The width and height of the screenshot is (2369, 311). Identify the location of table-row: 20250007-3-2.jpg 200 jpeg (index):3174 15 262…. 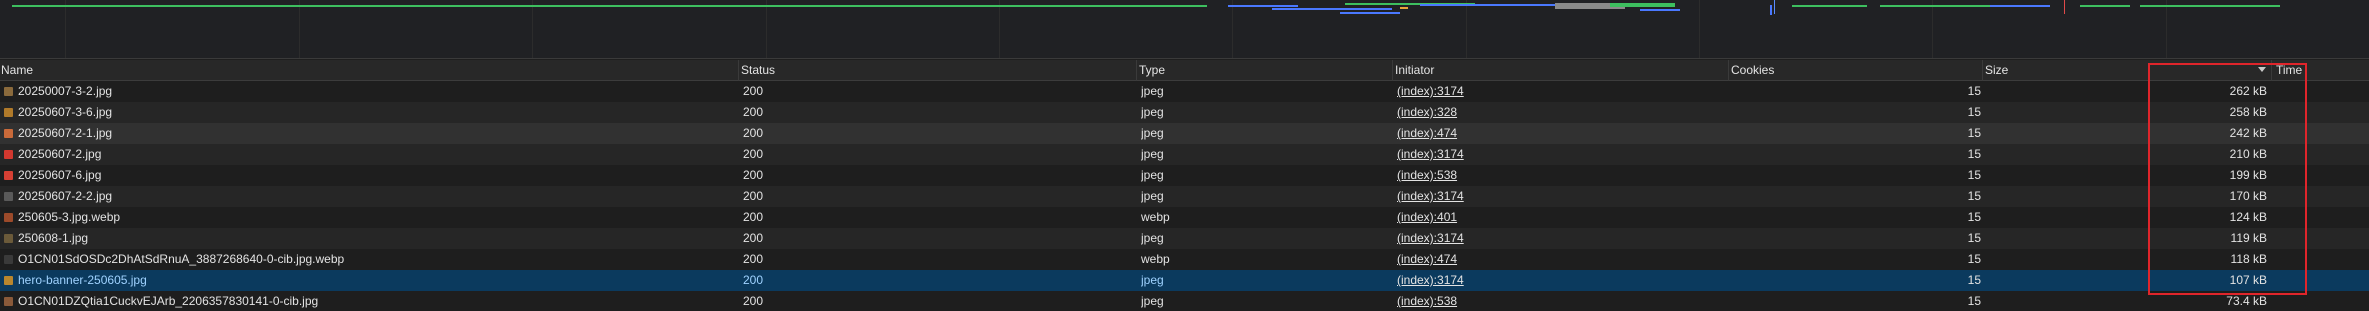
(1184, 91).